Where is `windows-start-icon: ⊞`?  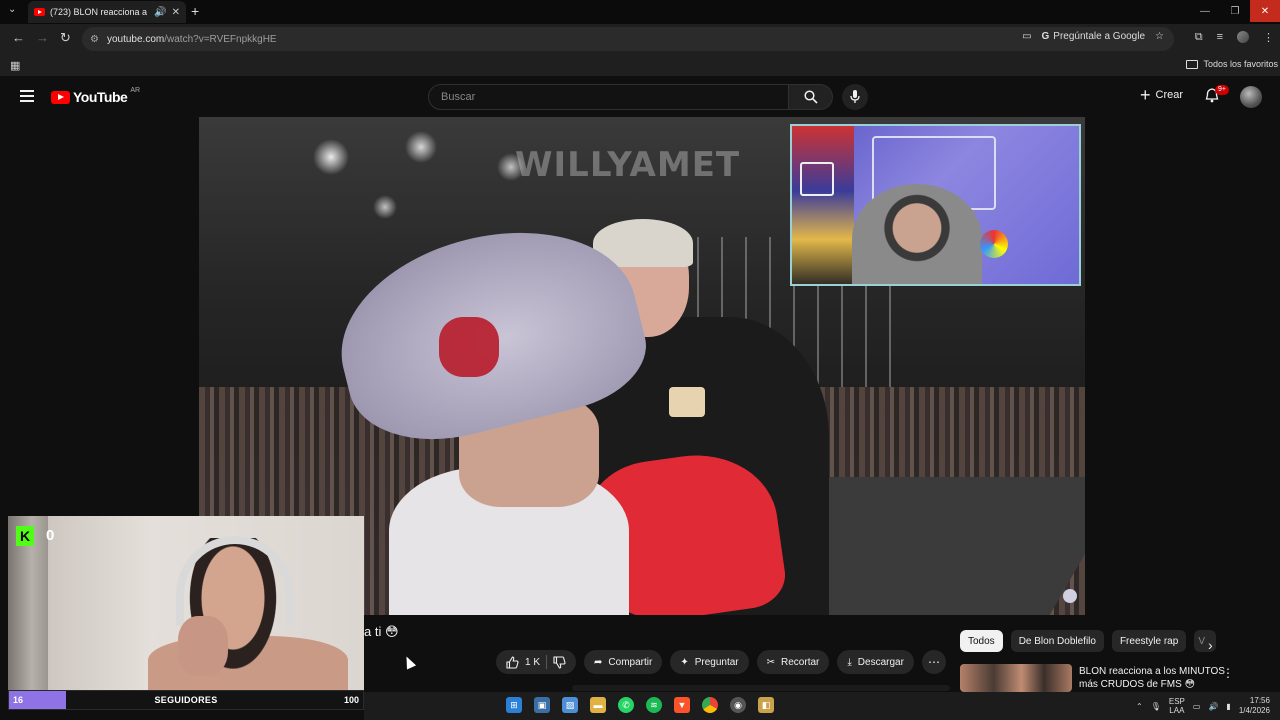
windows-start-icon: ⊞ is located at coordinates (514, 705).